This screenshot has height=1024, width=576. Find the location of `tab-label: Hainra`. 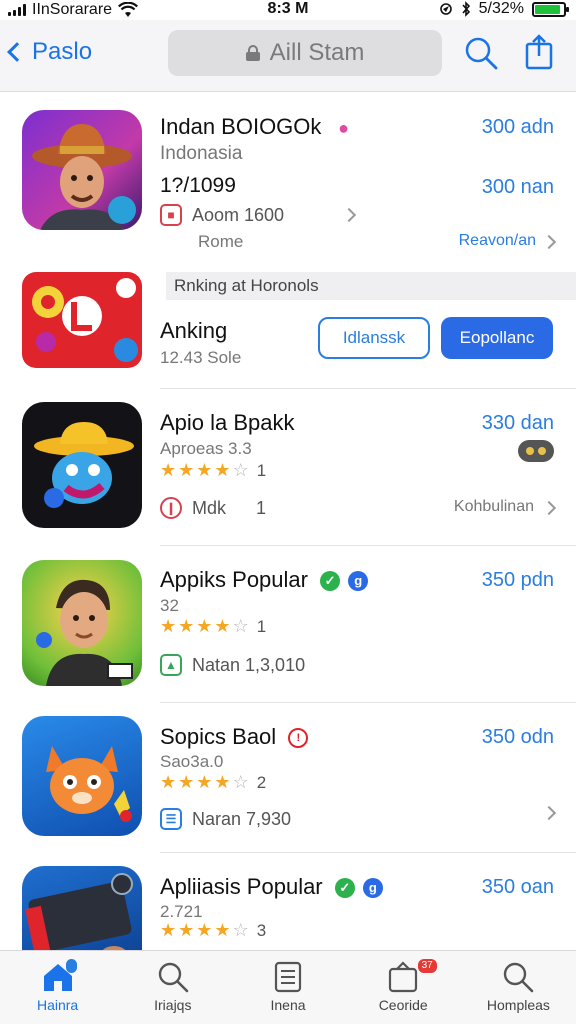

tab-label: Hainra is located at coordinates (57, 1005).